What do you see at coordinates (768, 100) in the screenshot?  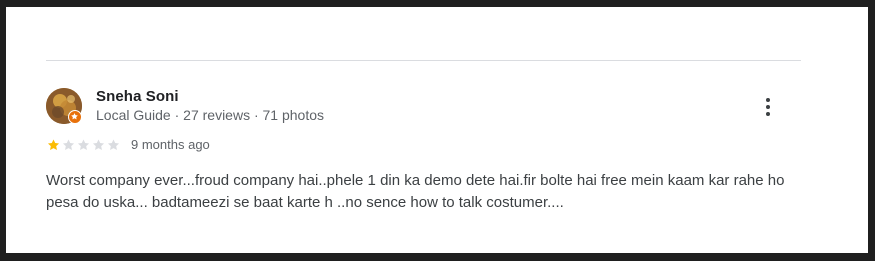 I see `more-vert-icon` at bounding box center [768, 100].